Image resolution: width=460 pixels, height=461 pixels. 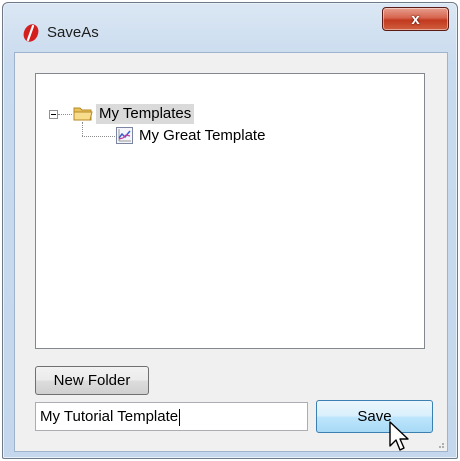 I want to click on folder-icon, so click(x=83, y=114).